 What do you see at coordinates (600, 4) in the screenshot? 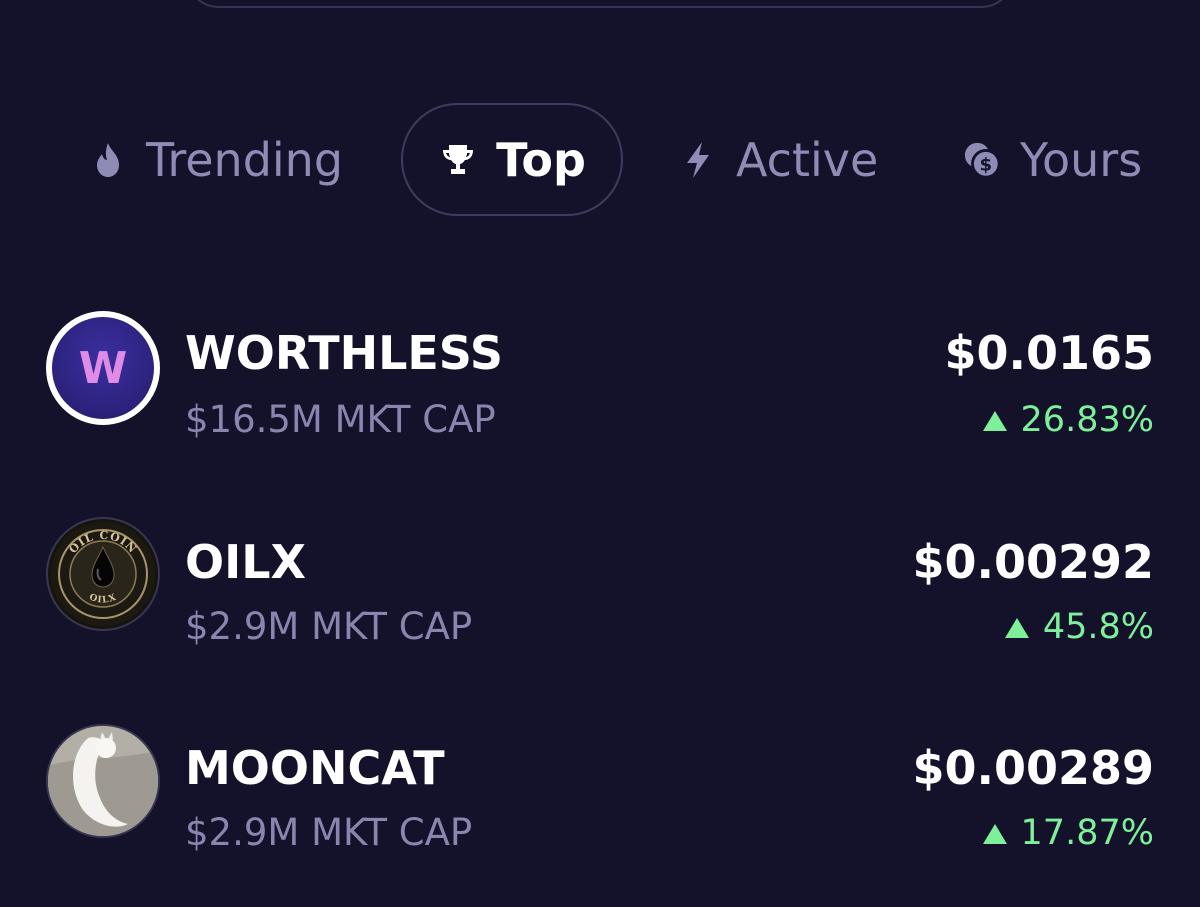
I see `search-bar` at bounding box center [600, 4].